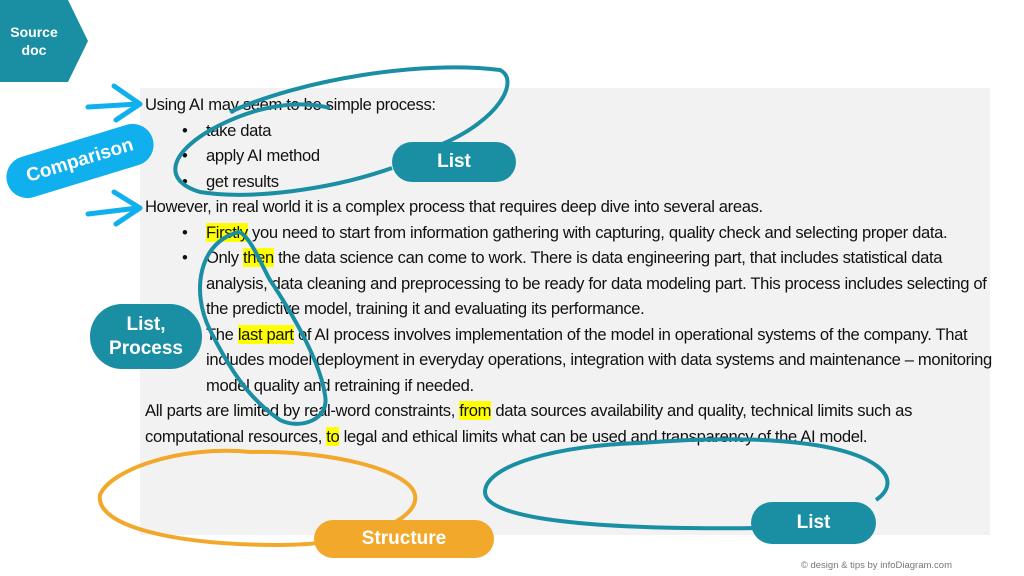  Describe the element at coordinates (146, 348) in the screenshot. I see `list-process-line2: Process` at that location.